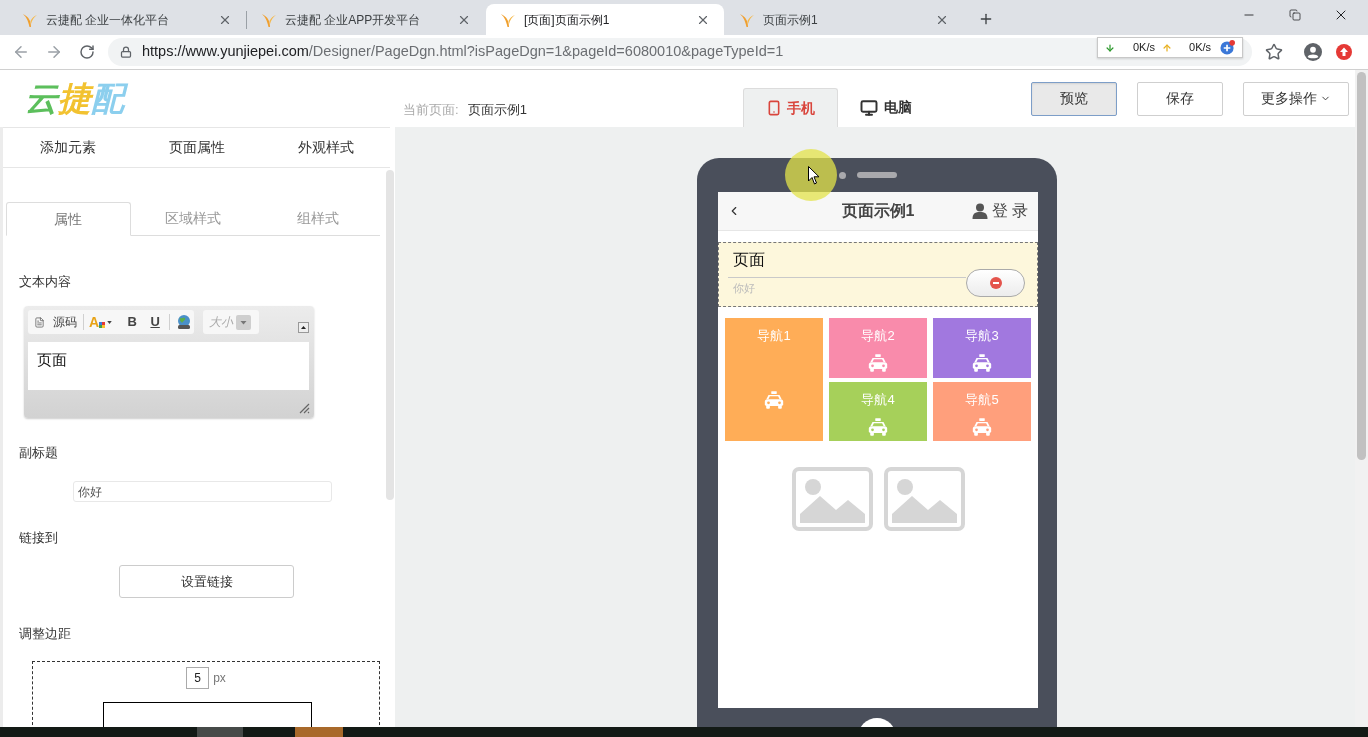  What do you see at coordinates (1295, 15) in the screenshot?
I see `restore-icon` at bounding box center [1295, 15].